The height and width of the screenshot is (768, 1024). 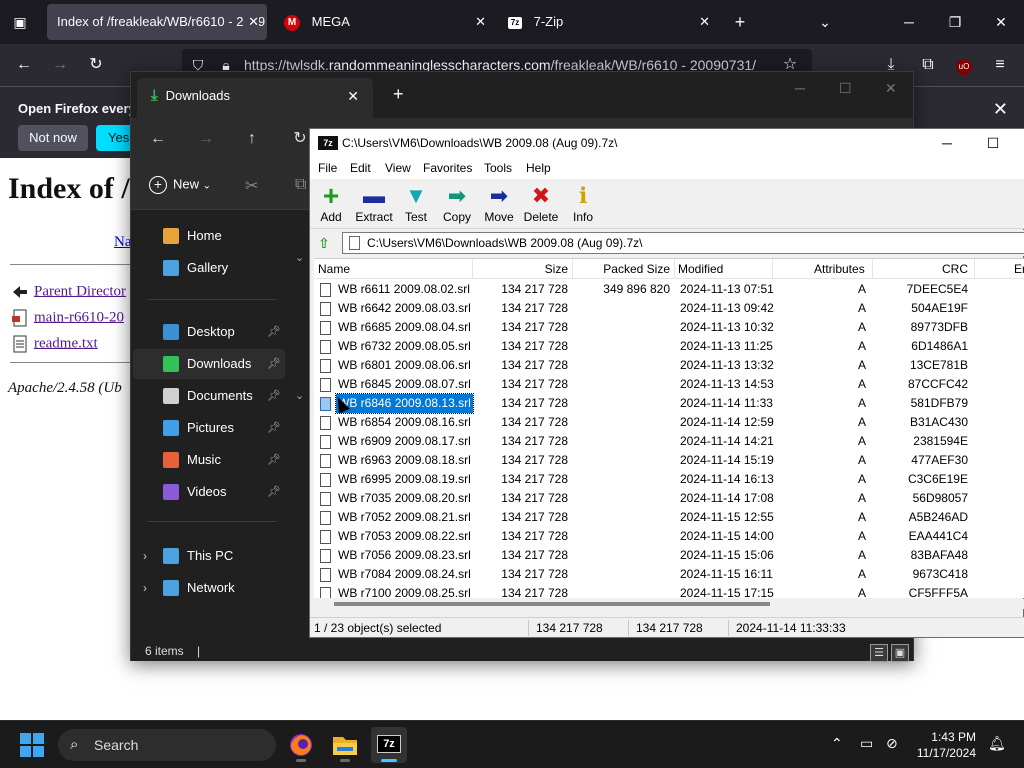 What do you see at coordinates (209, 460) in the screenshot?
I see `sidebar-item-music: Music 📌︎` at bounding box center [209, 460].